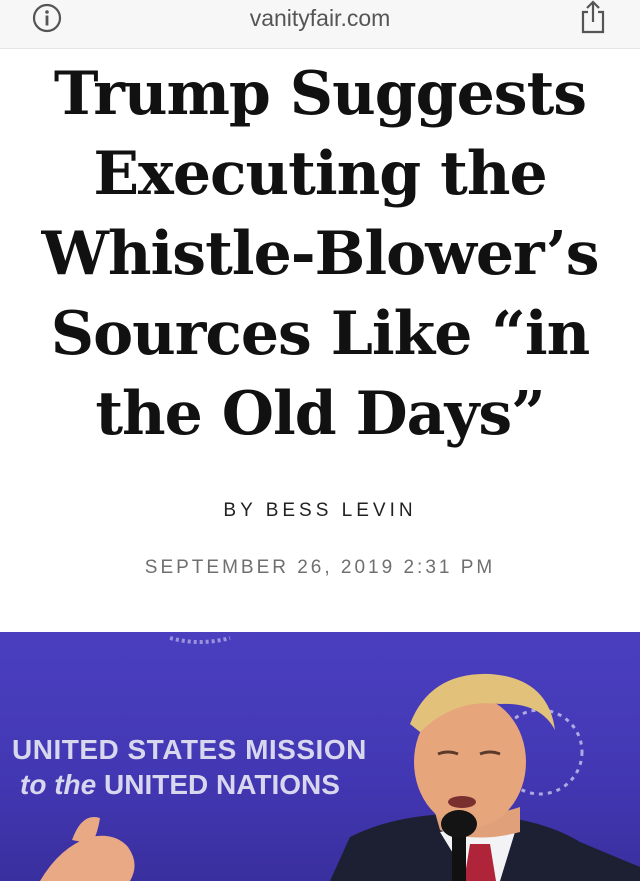 This screenshot has height=881, width=640. I want to click on browser-address-bar: vanityfair.com, so click(320, 24).